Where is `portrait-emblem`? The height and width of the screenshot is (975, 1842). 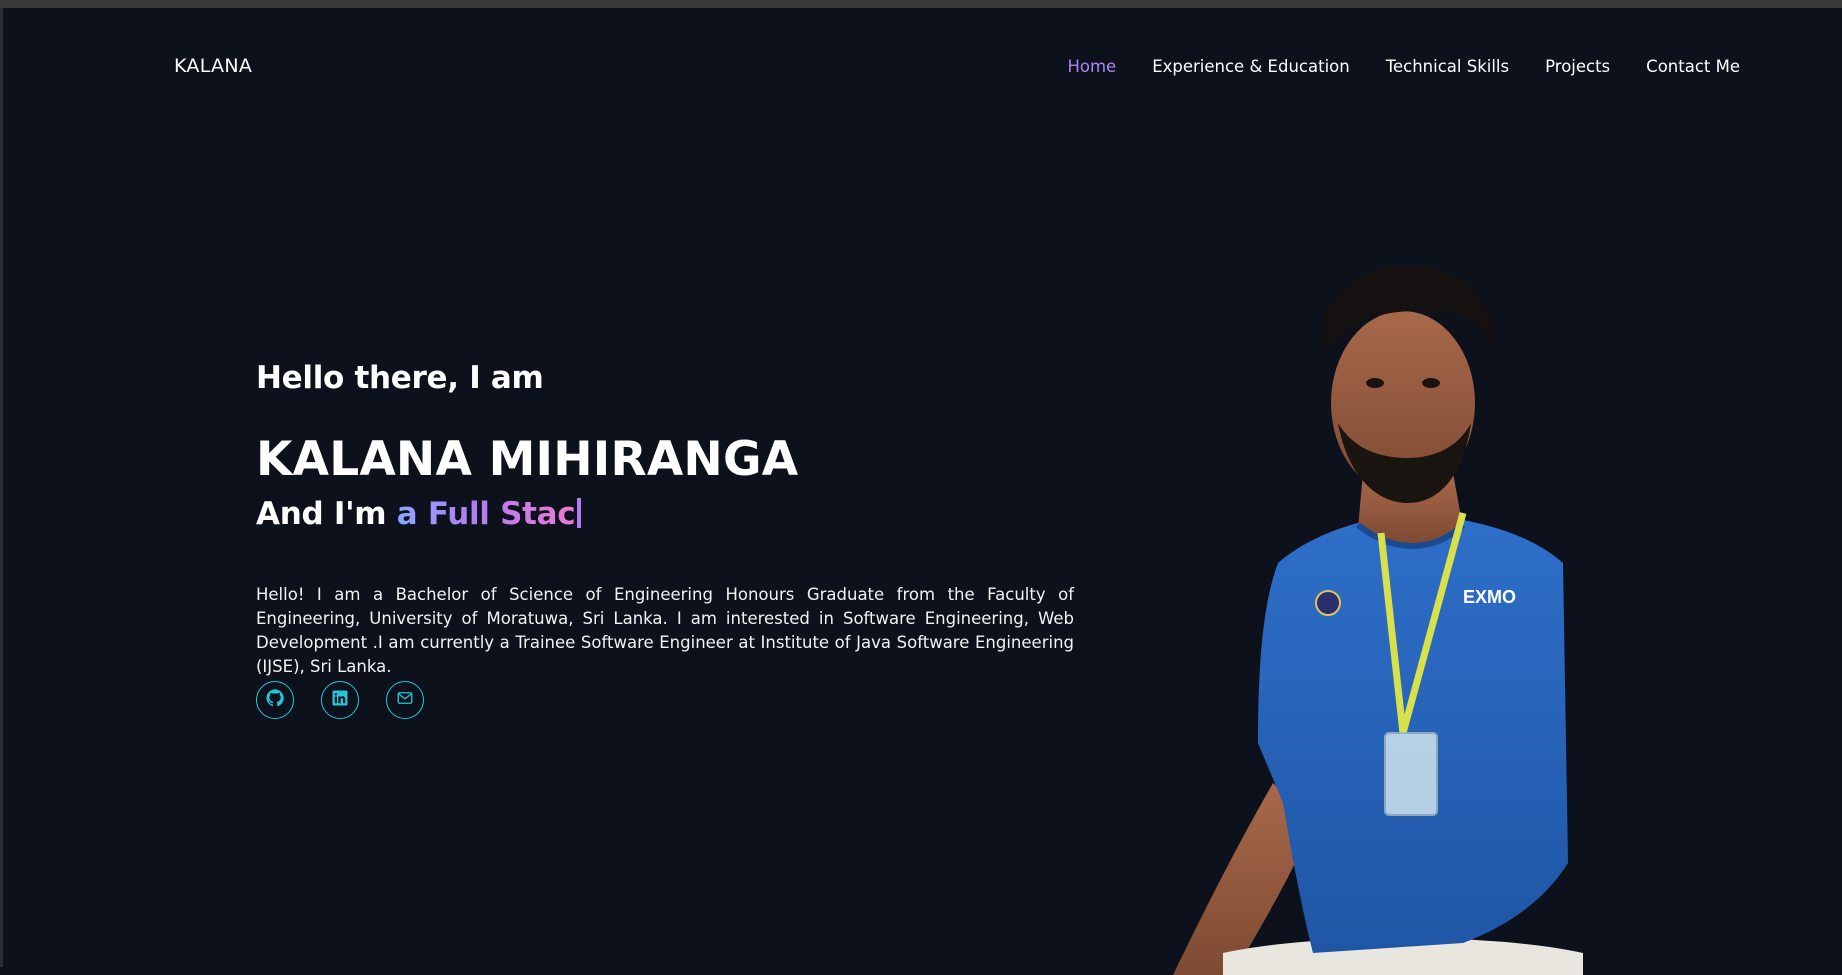
portrait-emblem is located at coordinates (1328, 603).